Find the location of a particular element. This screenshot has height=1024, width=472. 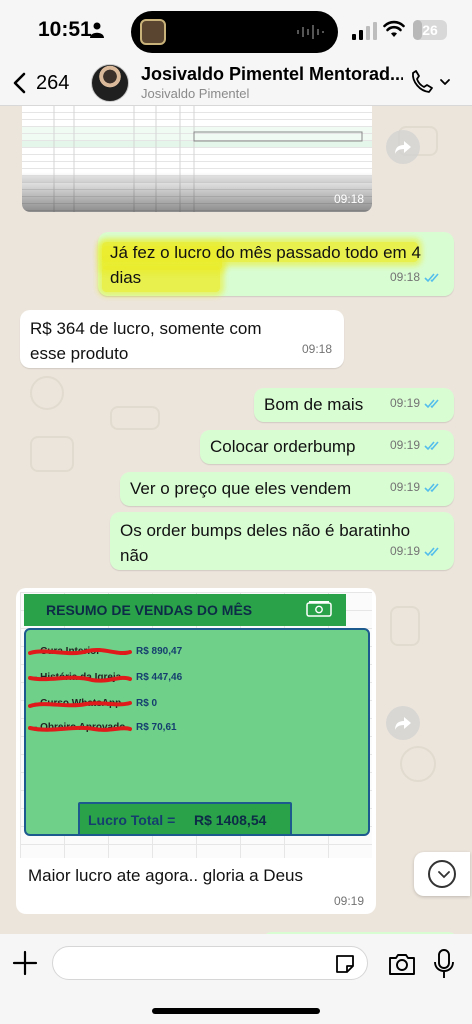

total-label: Lucro Total = is located at coordinates (132, 820).